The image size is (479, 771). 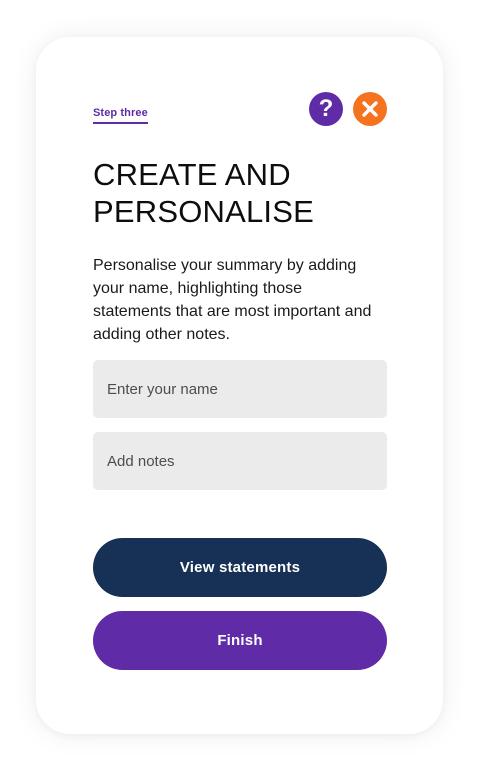 What do you see at coordinates (240, 640) in the screenshot?
I see `finish-button: Finish` at bounding box center [240, 640].